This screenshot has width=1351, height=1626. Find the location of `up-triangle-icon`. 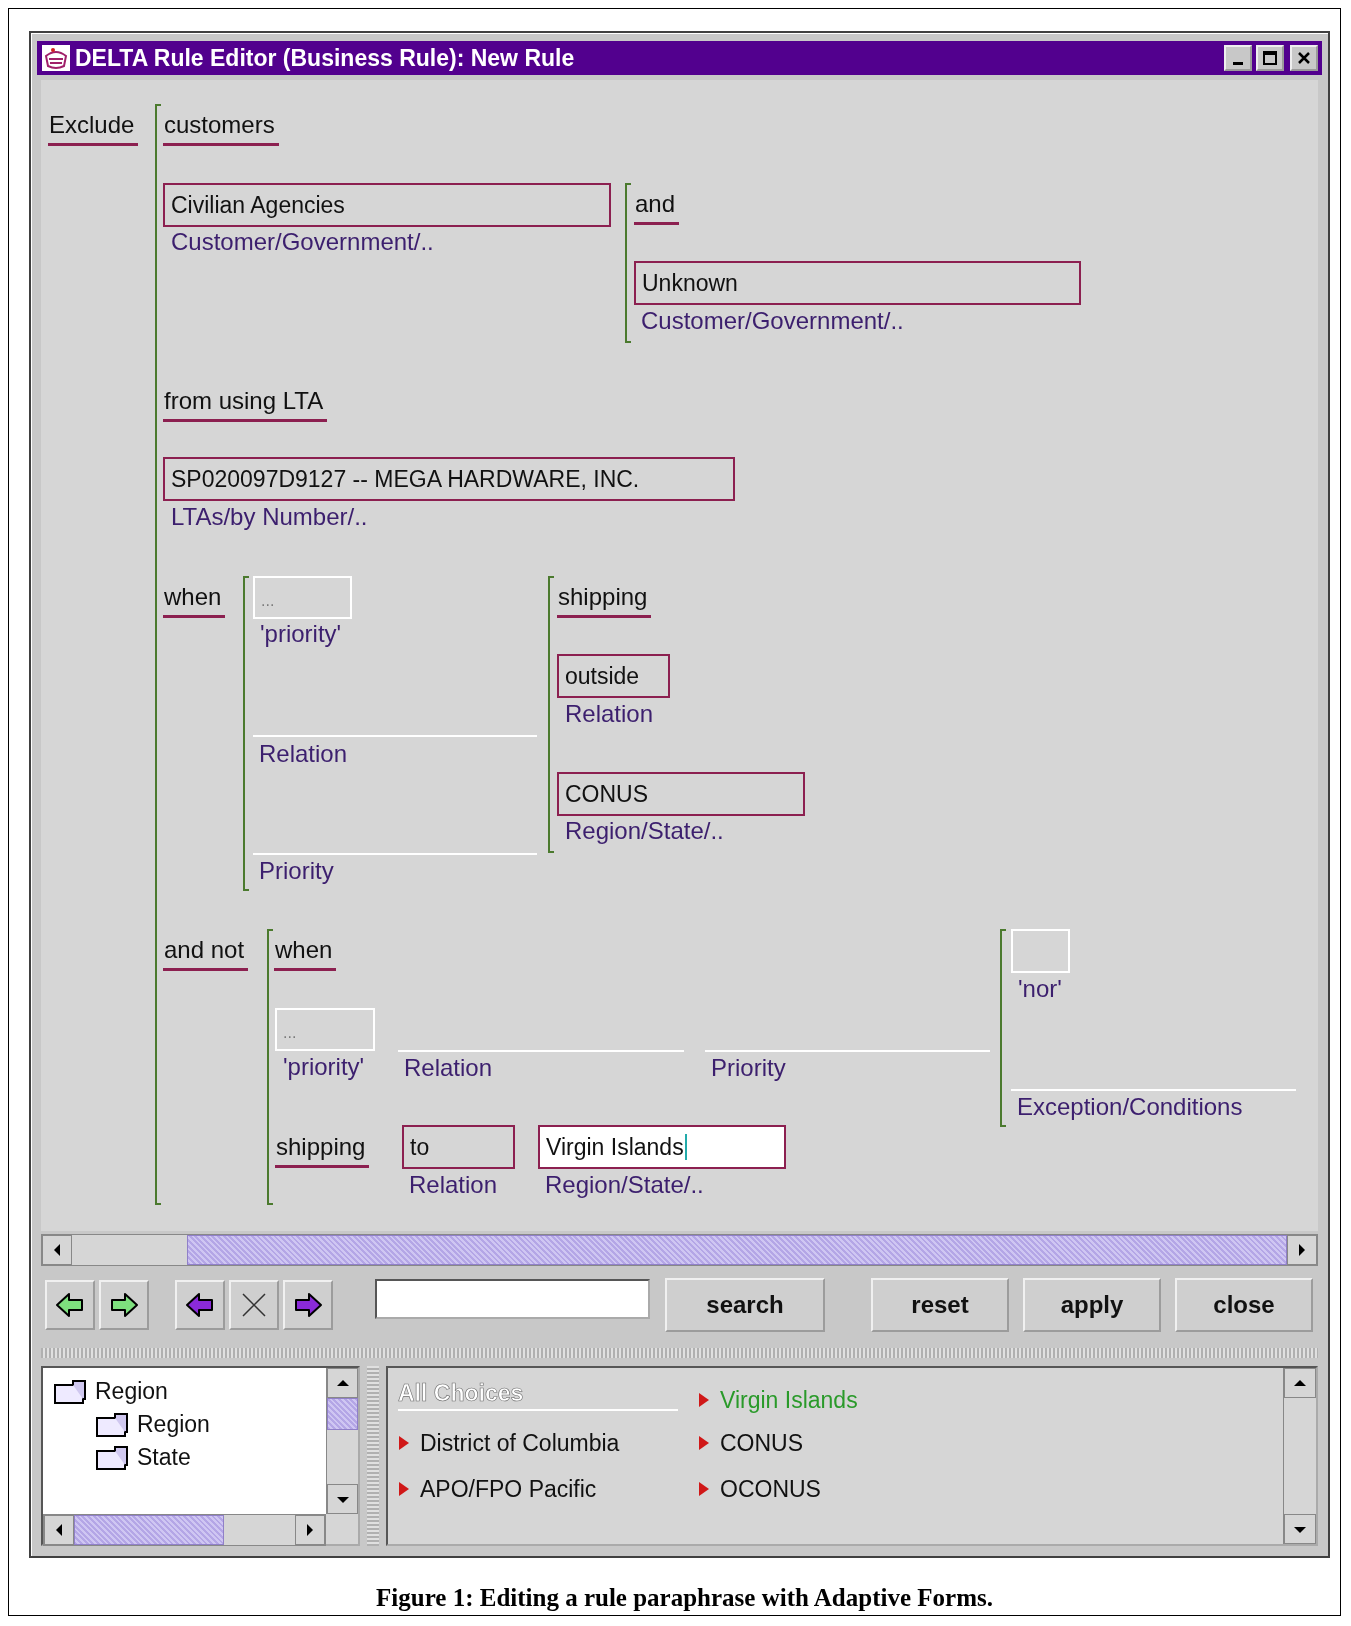

up-triangle-icon is located at coordinates (1300, 1383).